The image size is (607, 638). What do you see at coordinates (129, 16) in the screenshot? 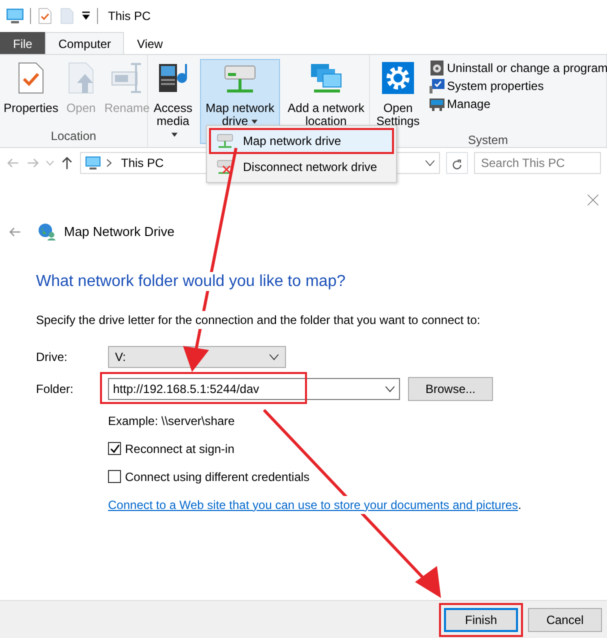
I see `window-title: This PC` at bounding box center [129, 16].